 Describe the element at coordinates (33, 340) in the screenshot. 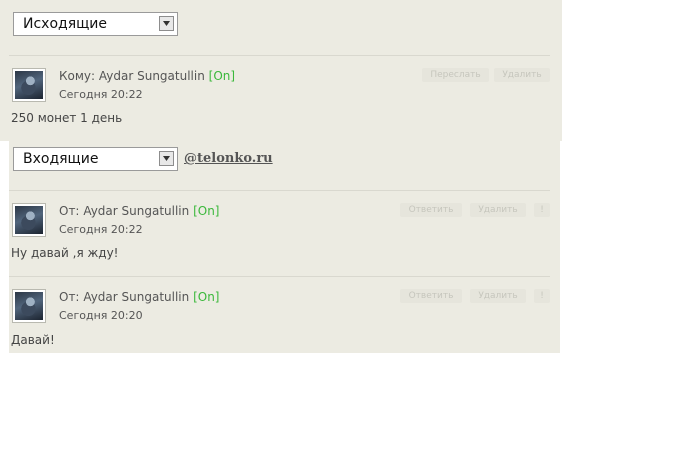

I see `message-text: Давай!` at that location.